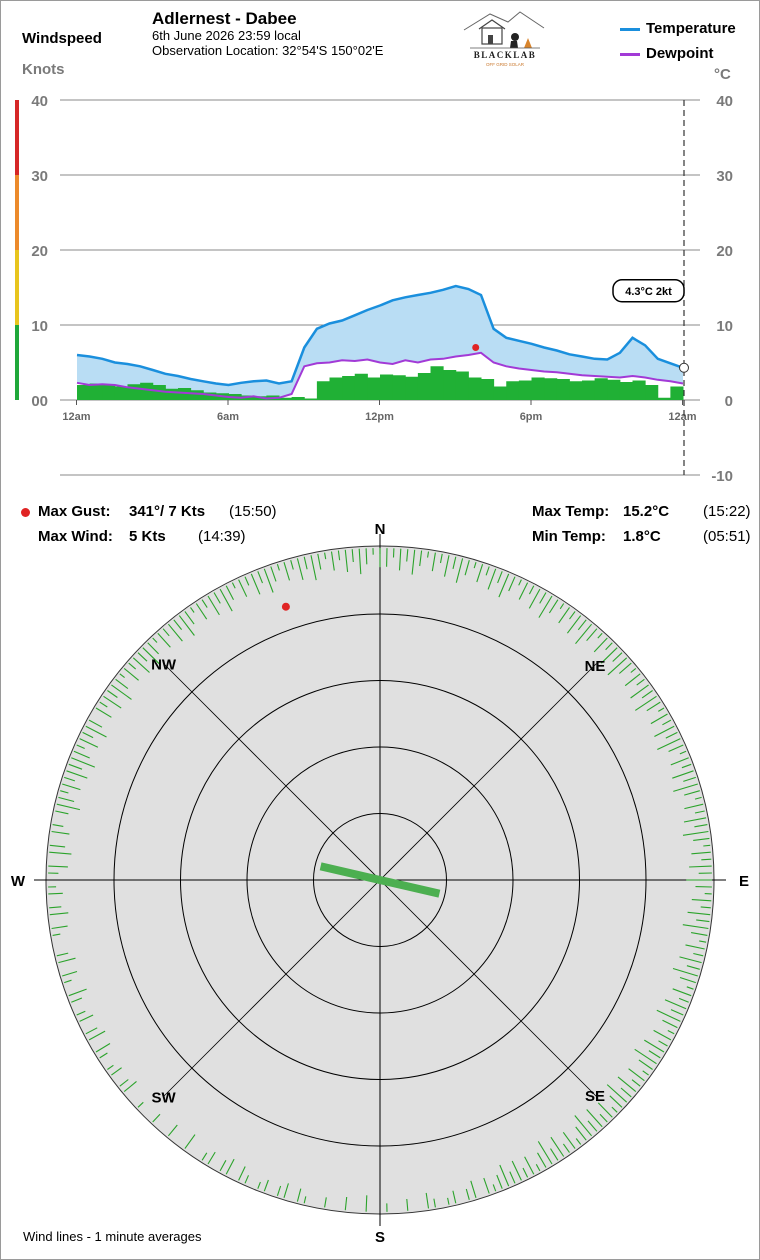 The height and width of the screenshot is (1260, 760). I want to click on compass-label-se: SE, so click(595, 1096).